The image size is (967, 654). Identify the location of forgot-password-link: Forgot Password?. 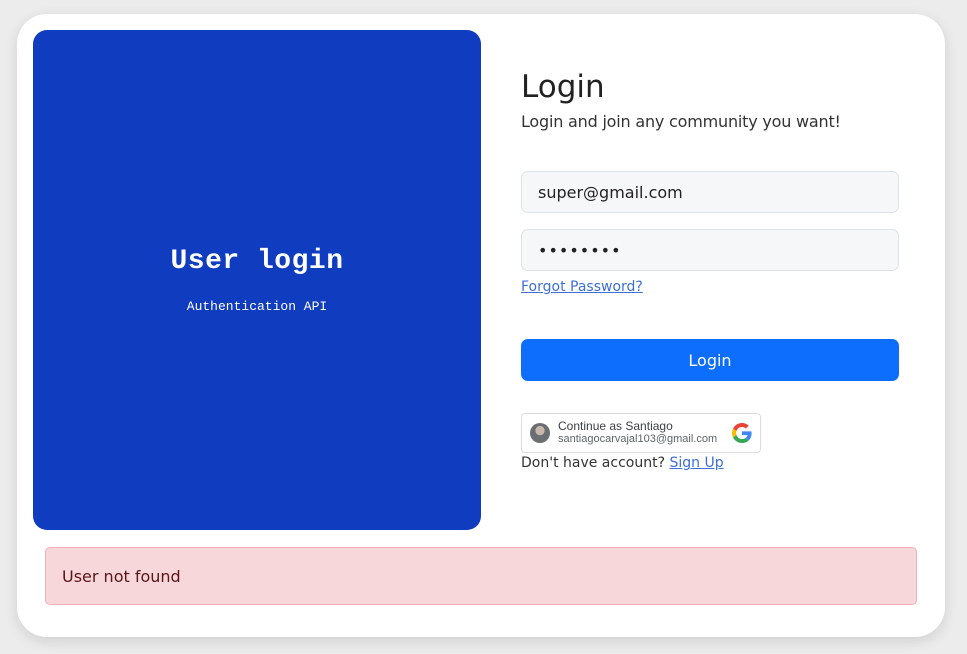
(582, 287).